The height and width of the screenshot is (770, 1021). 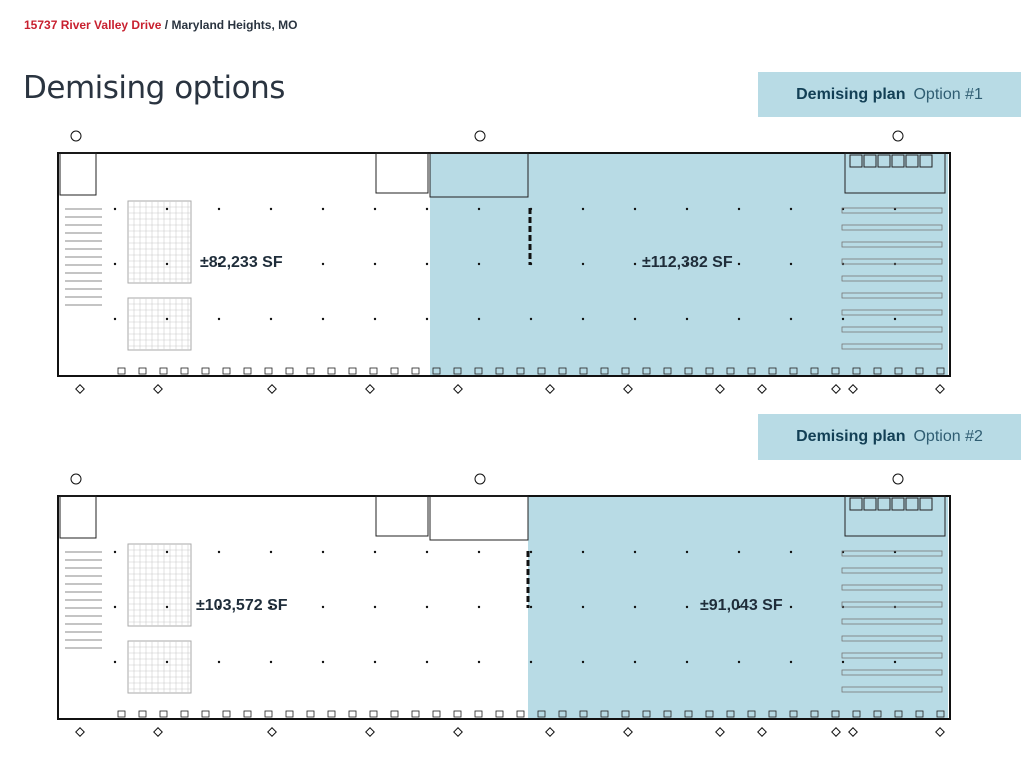 I want to click on city: Maryland Heights, MO, so click(x=234, y=25).